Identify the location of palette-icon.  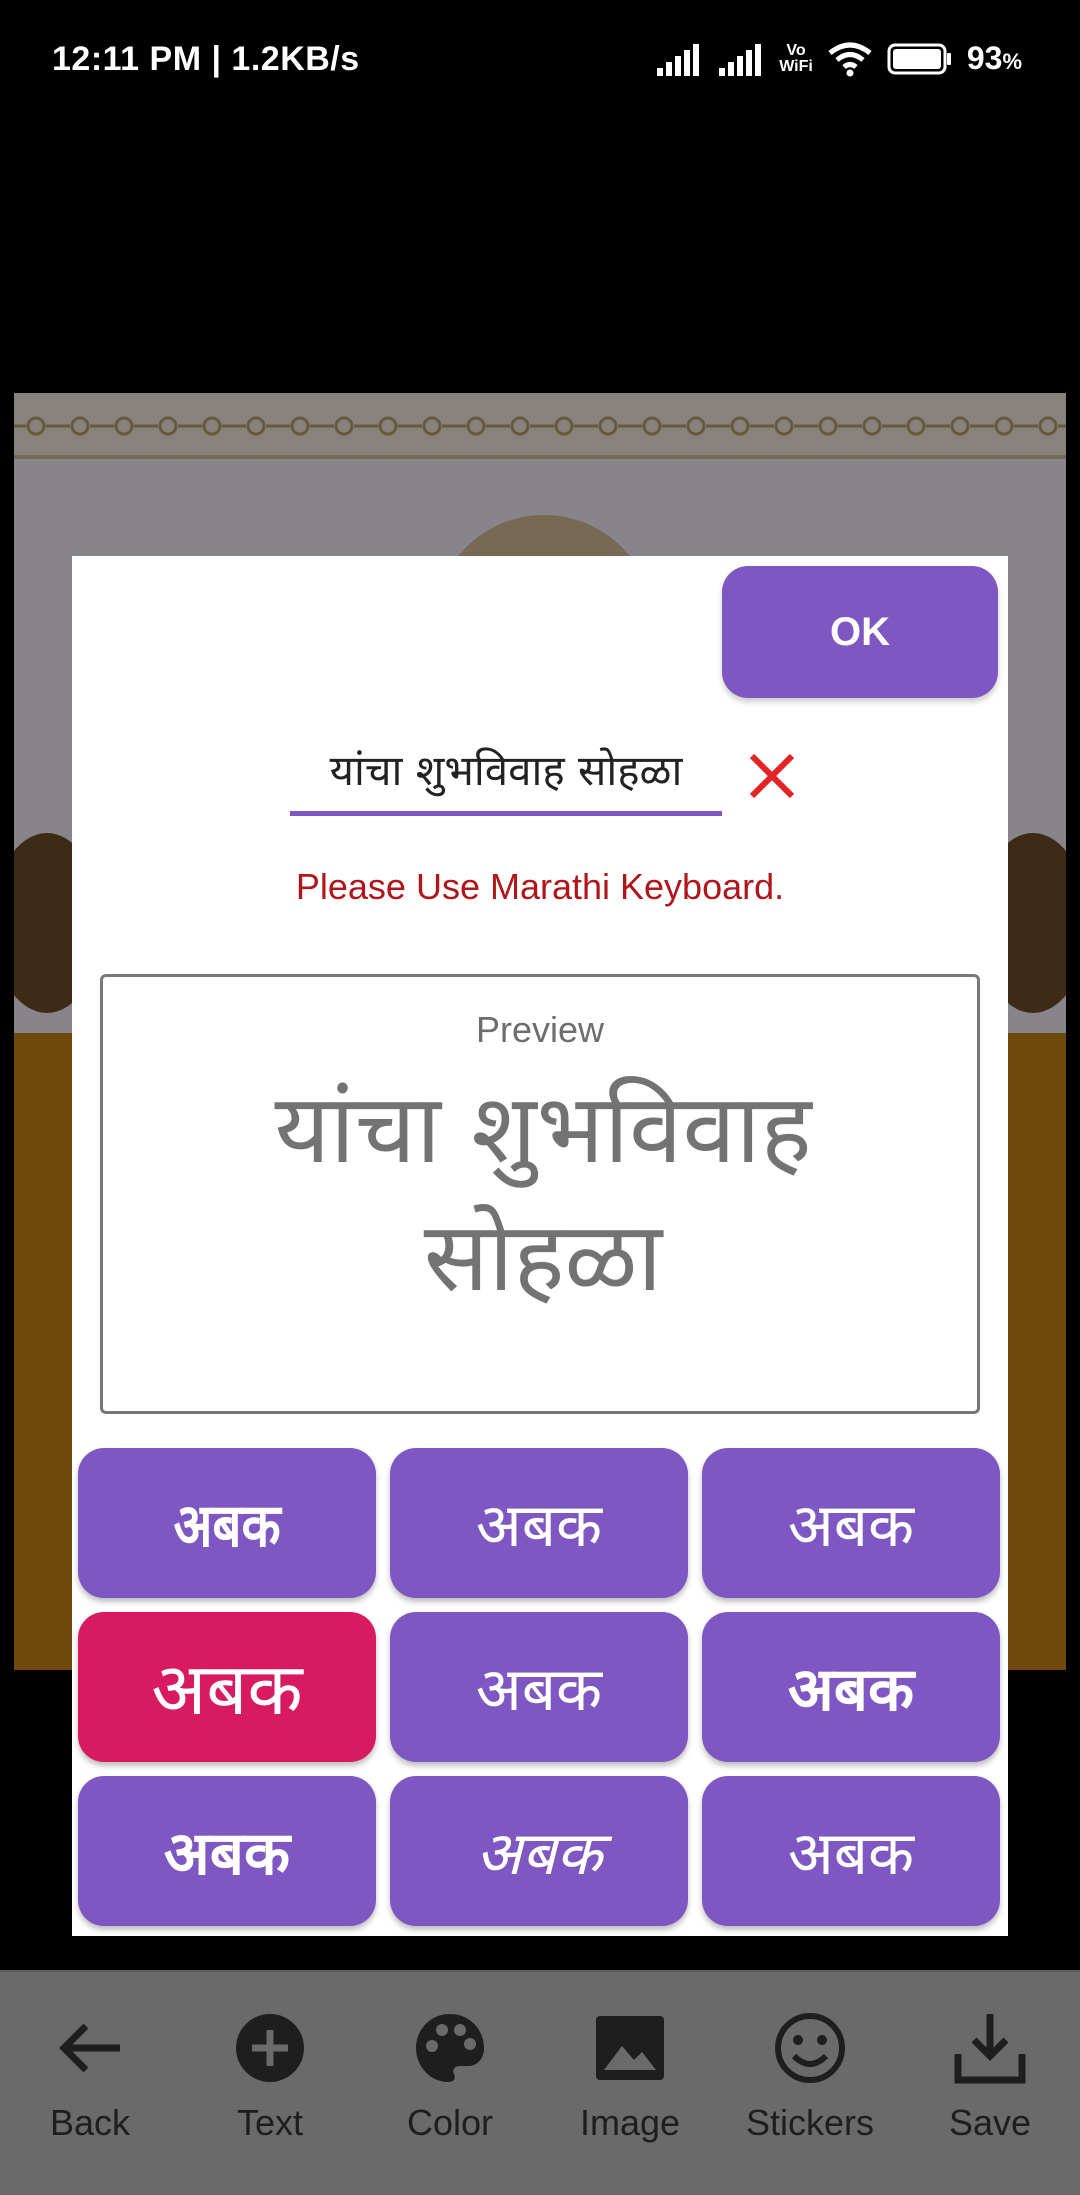
(450, 2048).